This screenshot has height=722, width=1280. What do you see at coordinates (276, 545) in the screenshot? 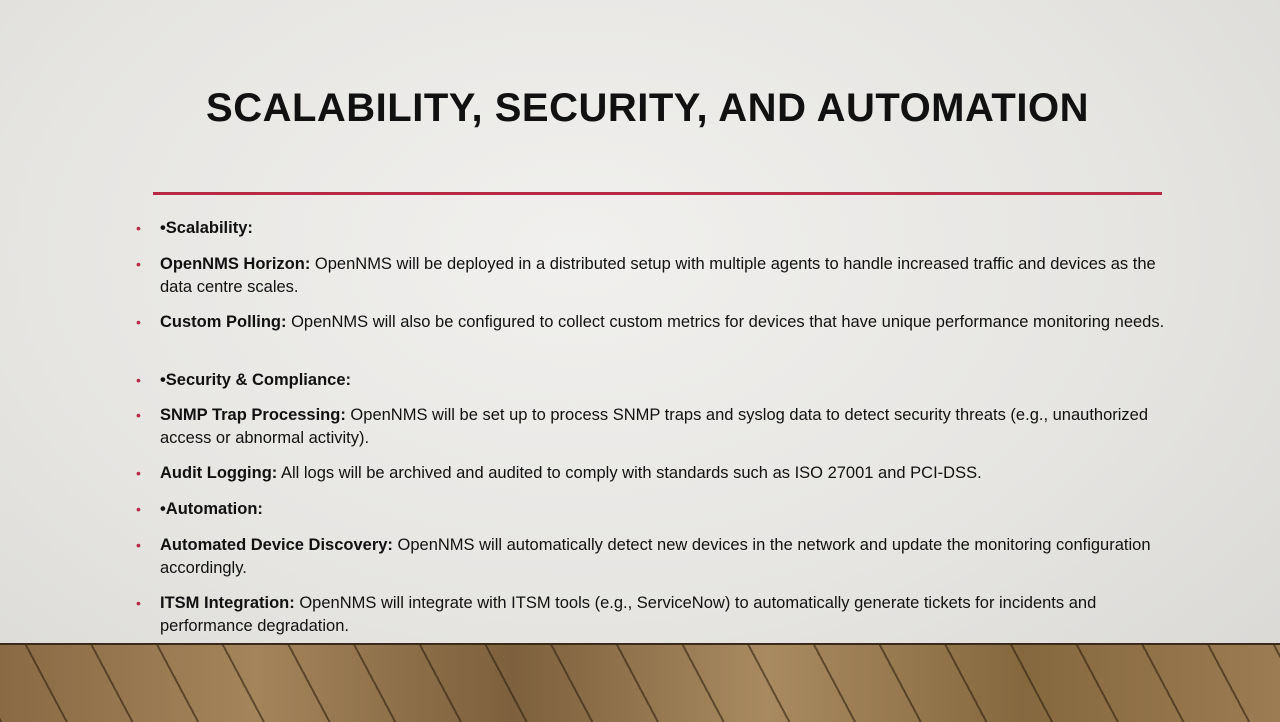
I see `bullet-heading: Automated Device Discovery:` at bounding box center [276, 545].